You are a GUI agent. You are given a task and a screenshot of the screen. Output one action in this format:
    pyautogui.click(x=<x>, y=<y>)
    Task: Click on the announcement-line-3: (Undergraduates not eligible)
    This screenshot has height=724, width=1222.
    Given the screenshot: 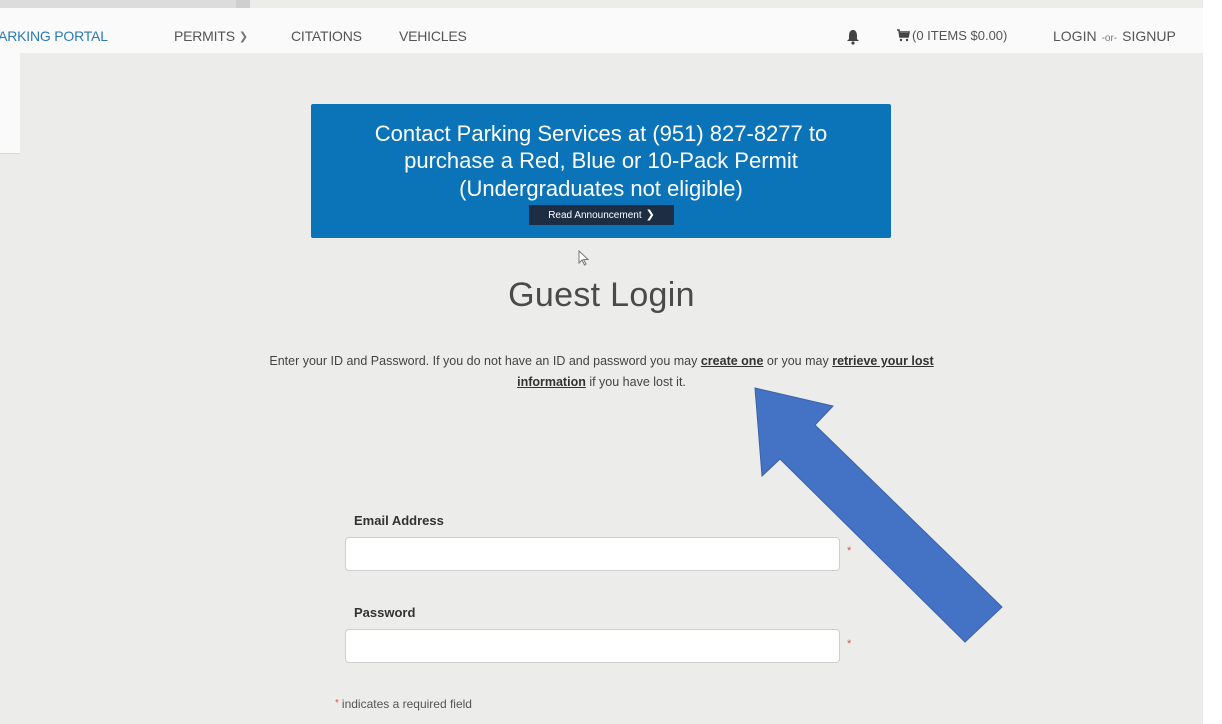 What is the action you would take?
    pyautogui.click(x=601, y=188)
    